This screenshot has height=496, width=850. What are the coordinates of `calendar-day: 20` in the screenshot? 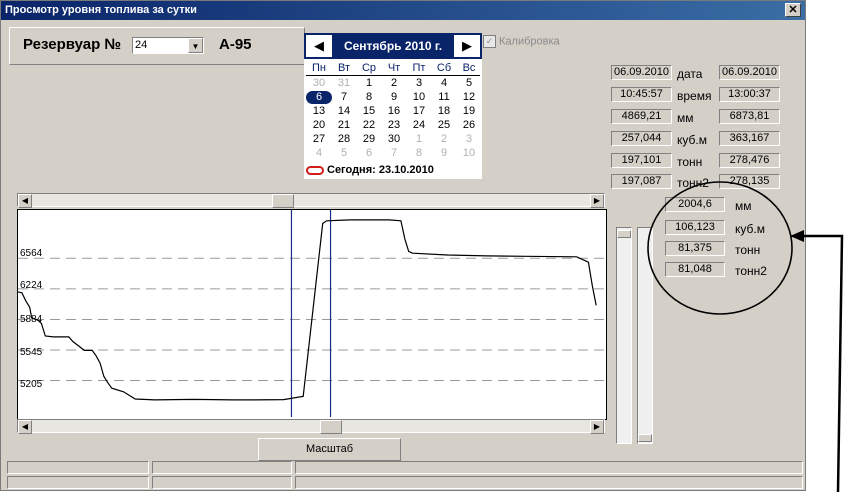 It's located at (319, 125).